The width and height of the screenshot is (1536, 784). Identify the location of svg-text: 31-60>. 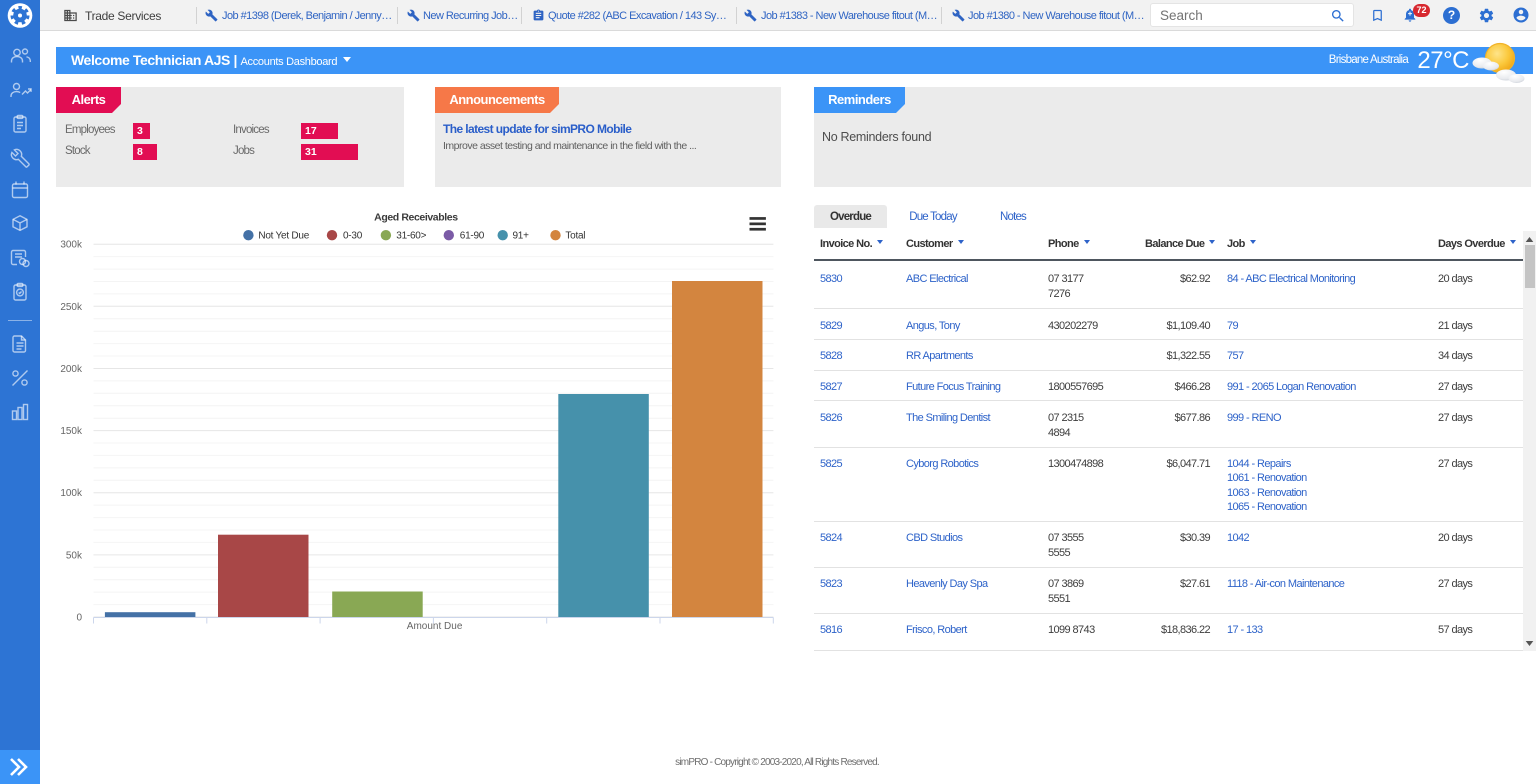
(411, 236).